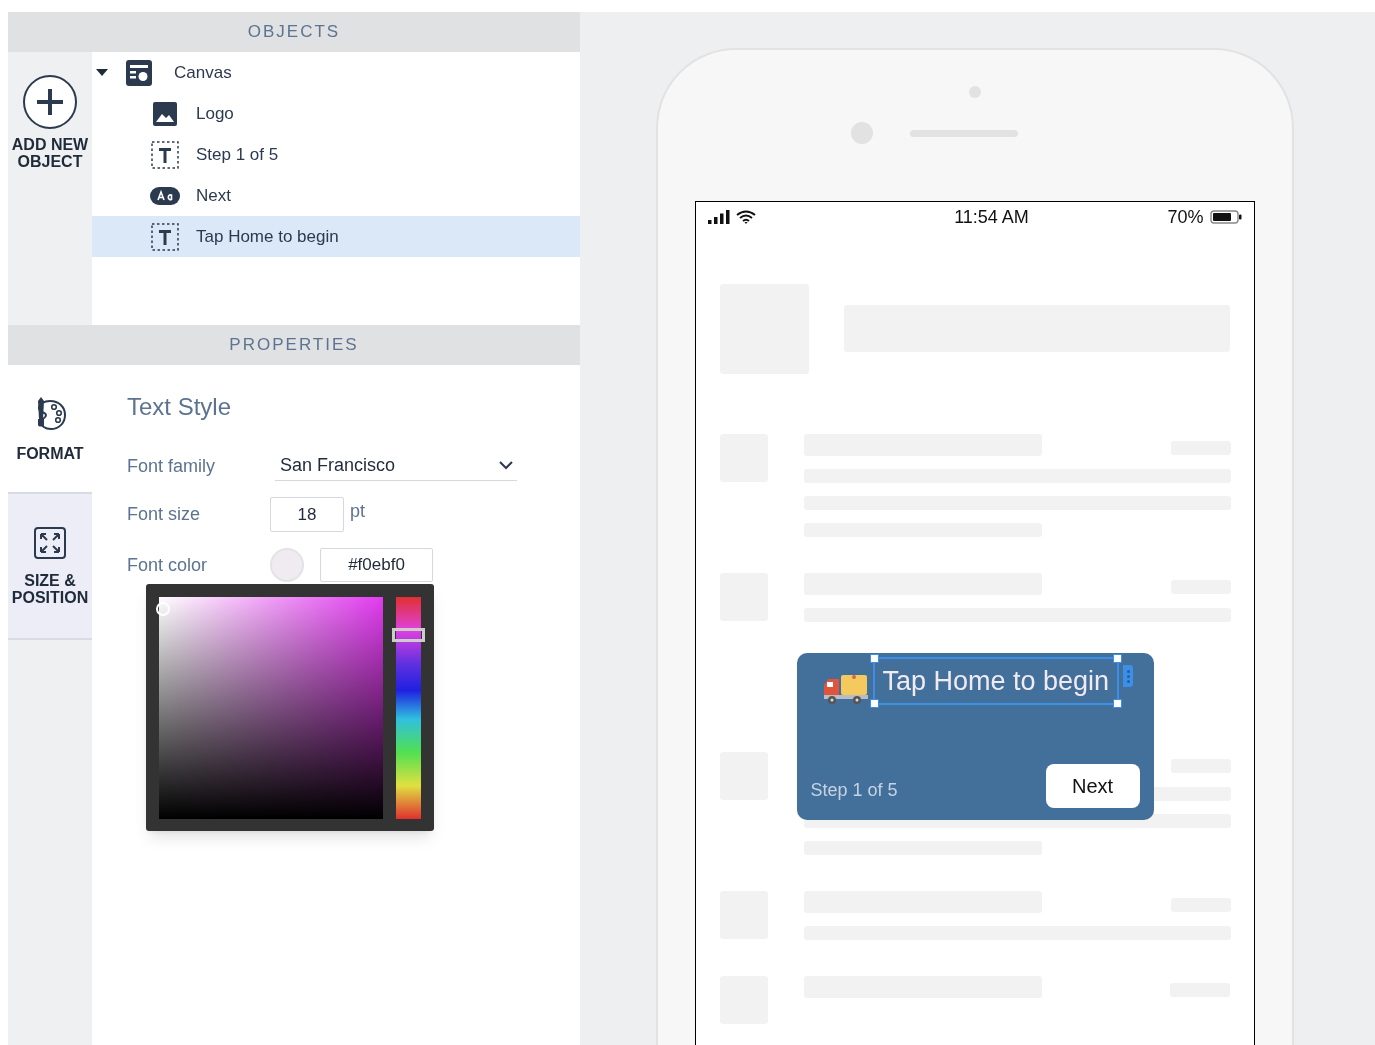 This screenshot has height=1045, width=1375. Describe the element at coordinates (1185, 217) in the screenshot. I see `battery-percent: 70%` at that location.